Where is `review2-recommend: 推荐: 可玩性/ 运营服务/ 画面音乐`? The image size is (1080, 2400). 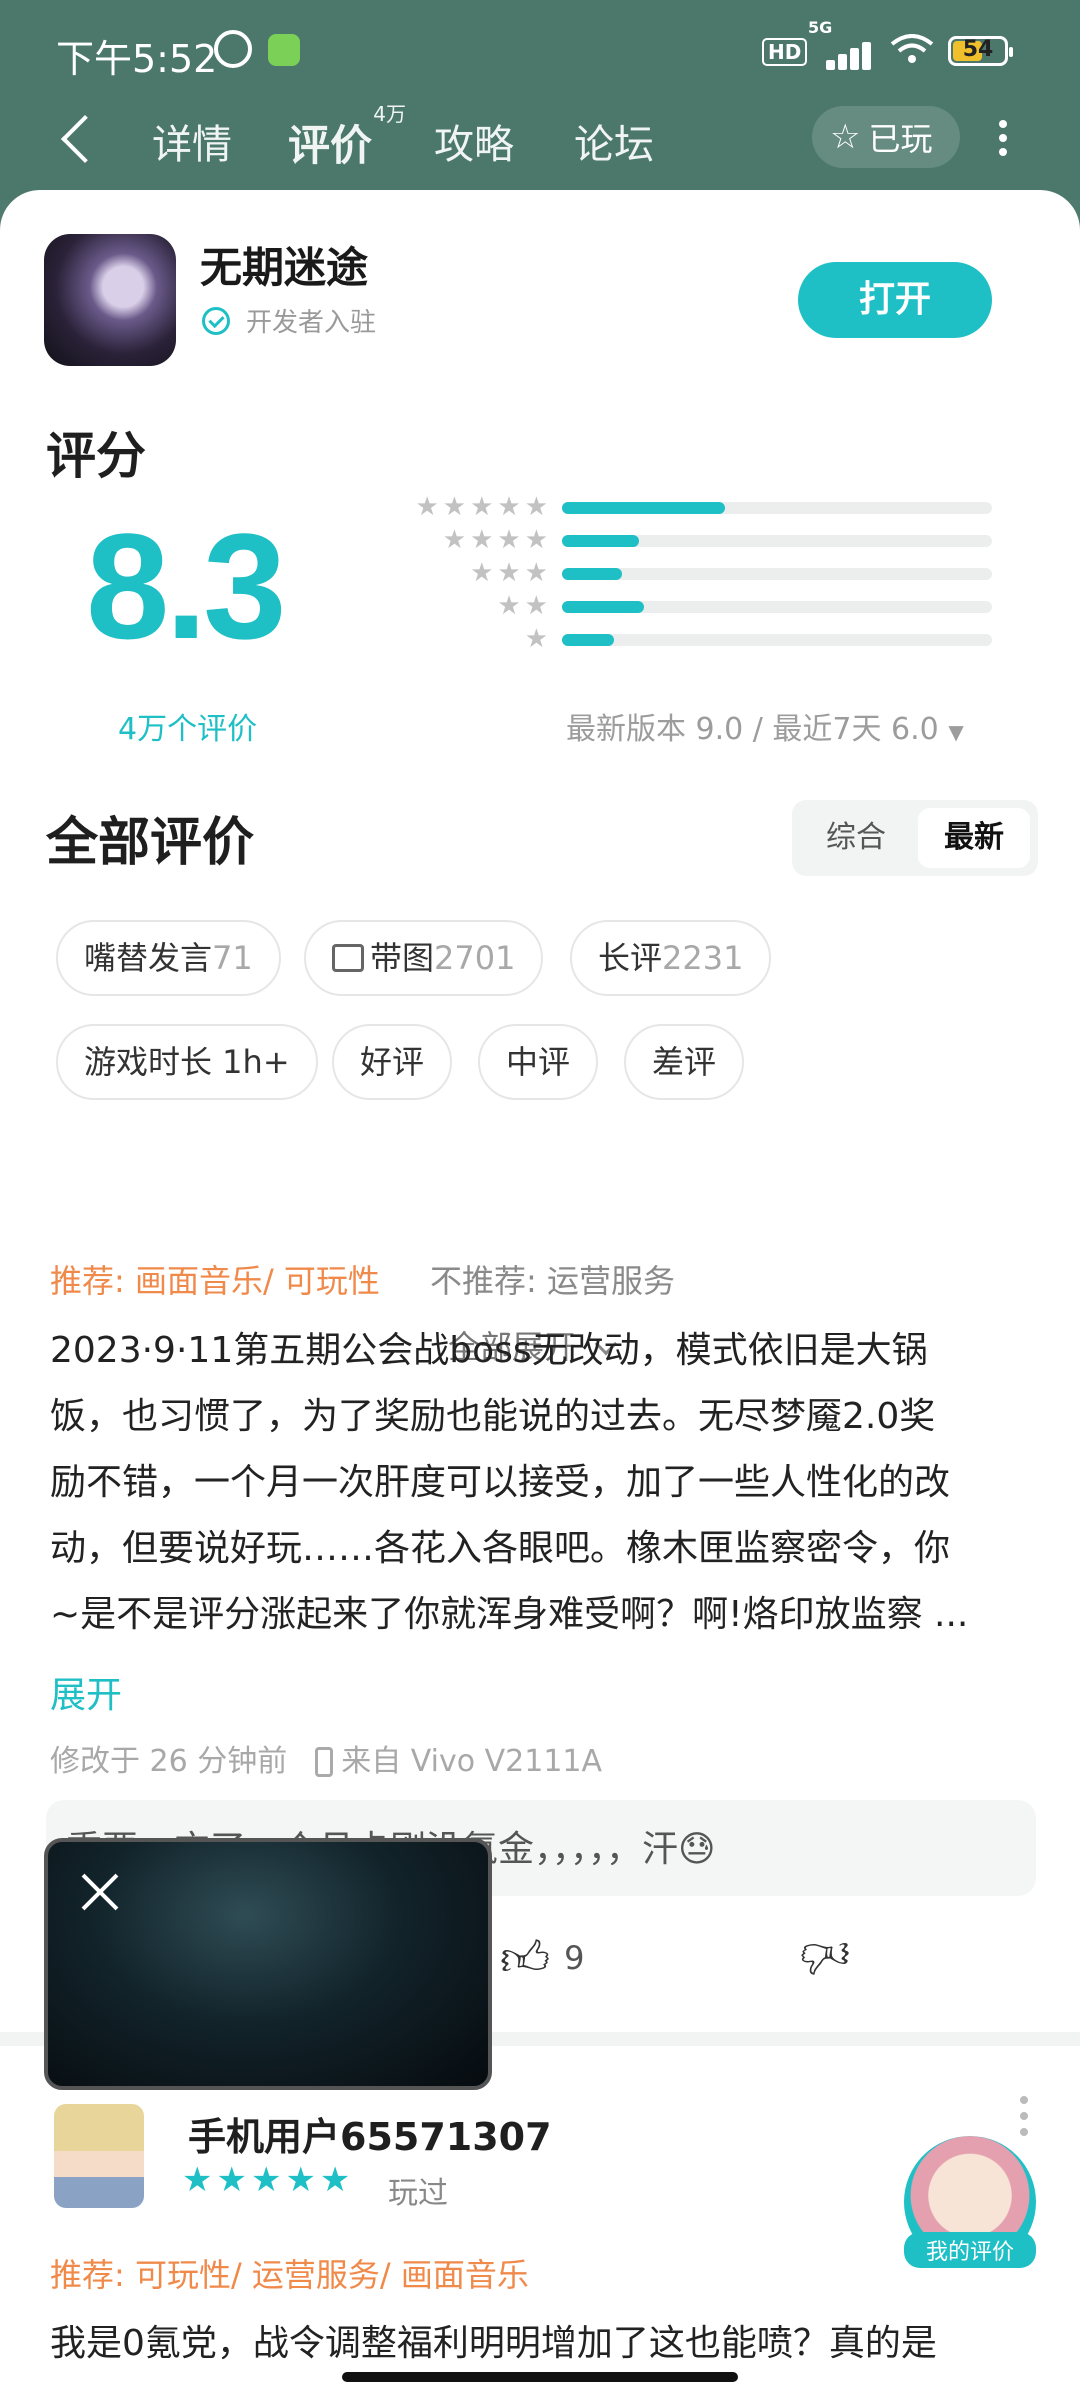 review2-recommend: 推荐: 可玩性/ 运营服务/ 画面音乐 is located at coordinates (289, 2275).